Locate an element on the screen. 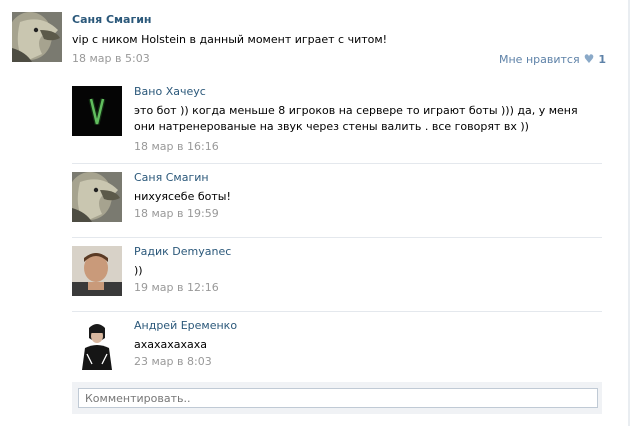  like-label: Мне нравится is located at coordinates (539, 59).